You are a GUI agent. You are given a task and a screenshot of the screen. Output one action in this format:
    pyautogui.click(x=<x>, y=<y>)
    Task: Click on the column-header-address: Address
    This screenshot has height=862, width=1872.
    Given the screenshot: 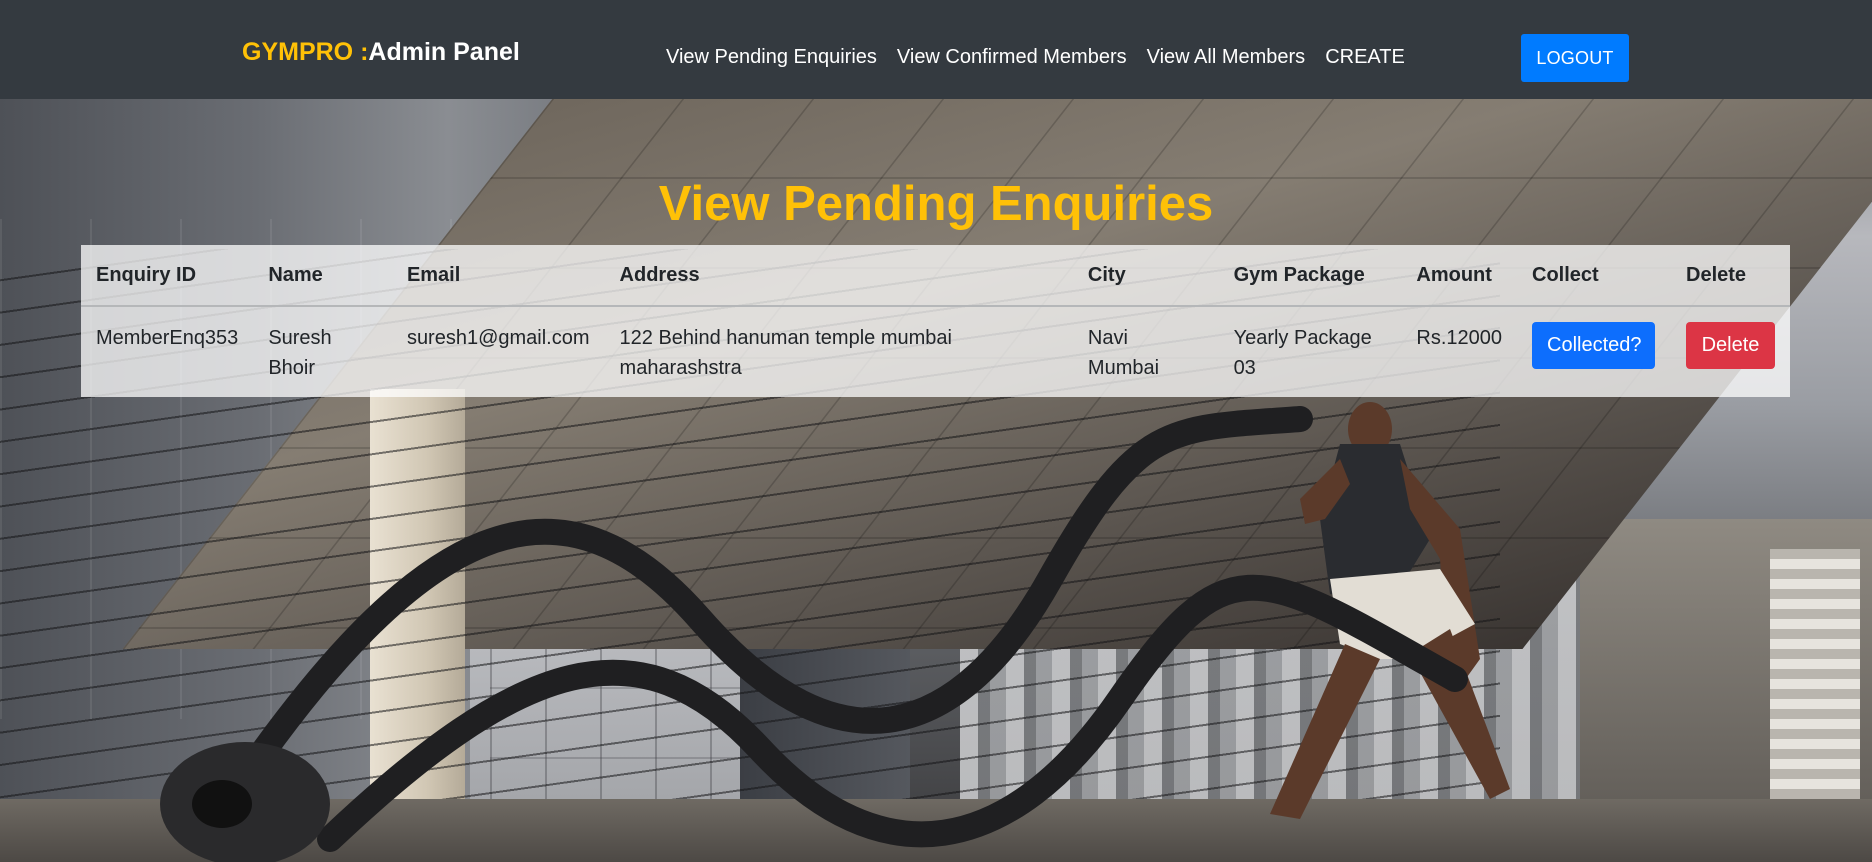 What is the action you would take?
    pyautogui.click(x=838, y=276)
    